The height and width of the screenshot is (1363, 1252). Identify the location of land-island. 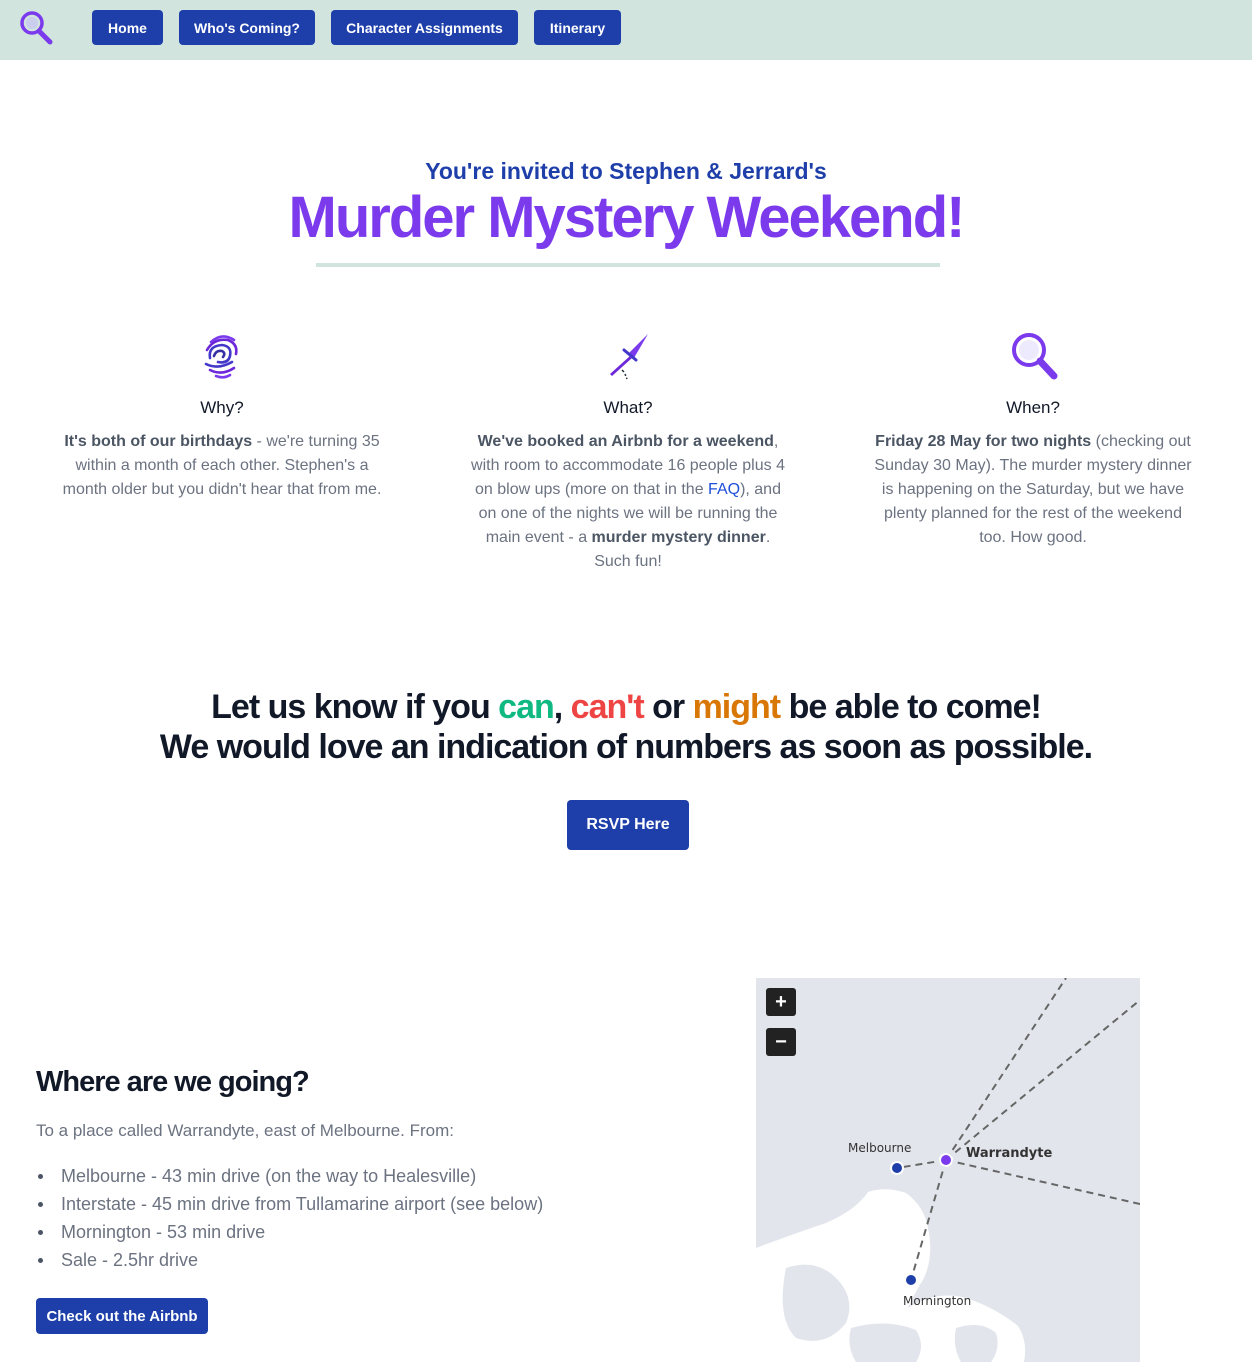
(976, 1343).